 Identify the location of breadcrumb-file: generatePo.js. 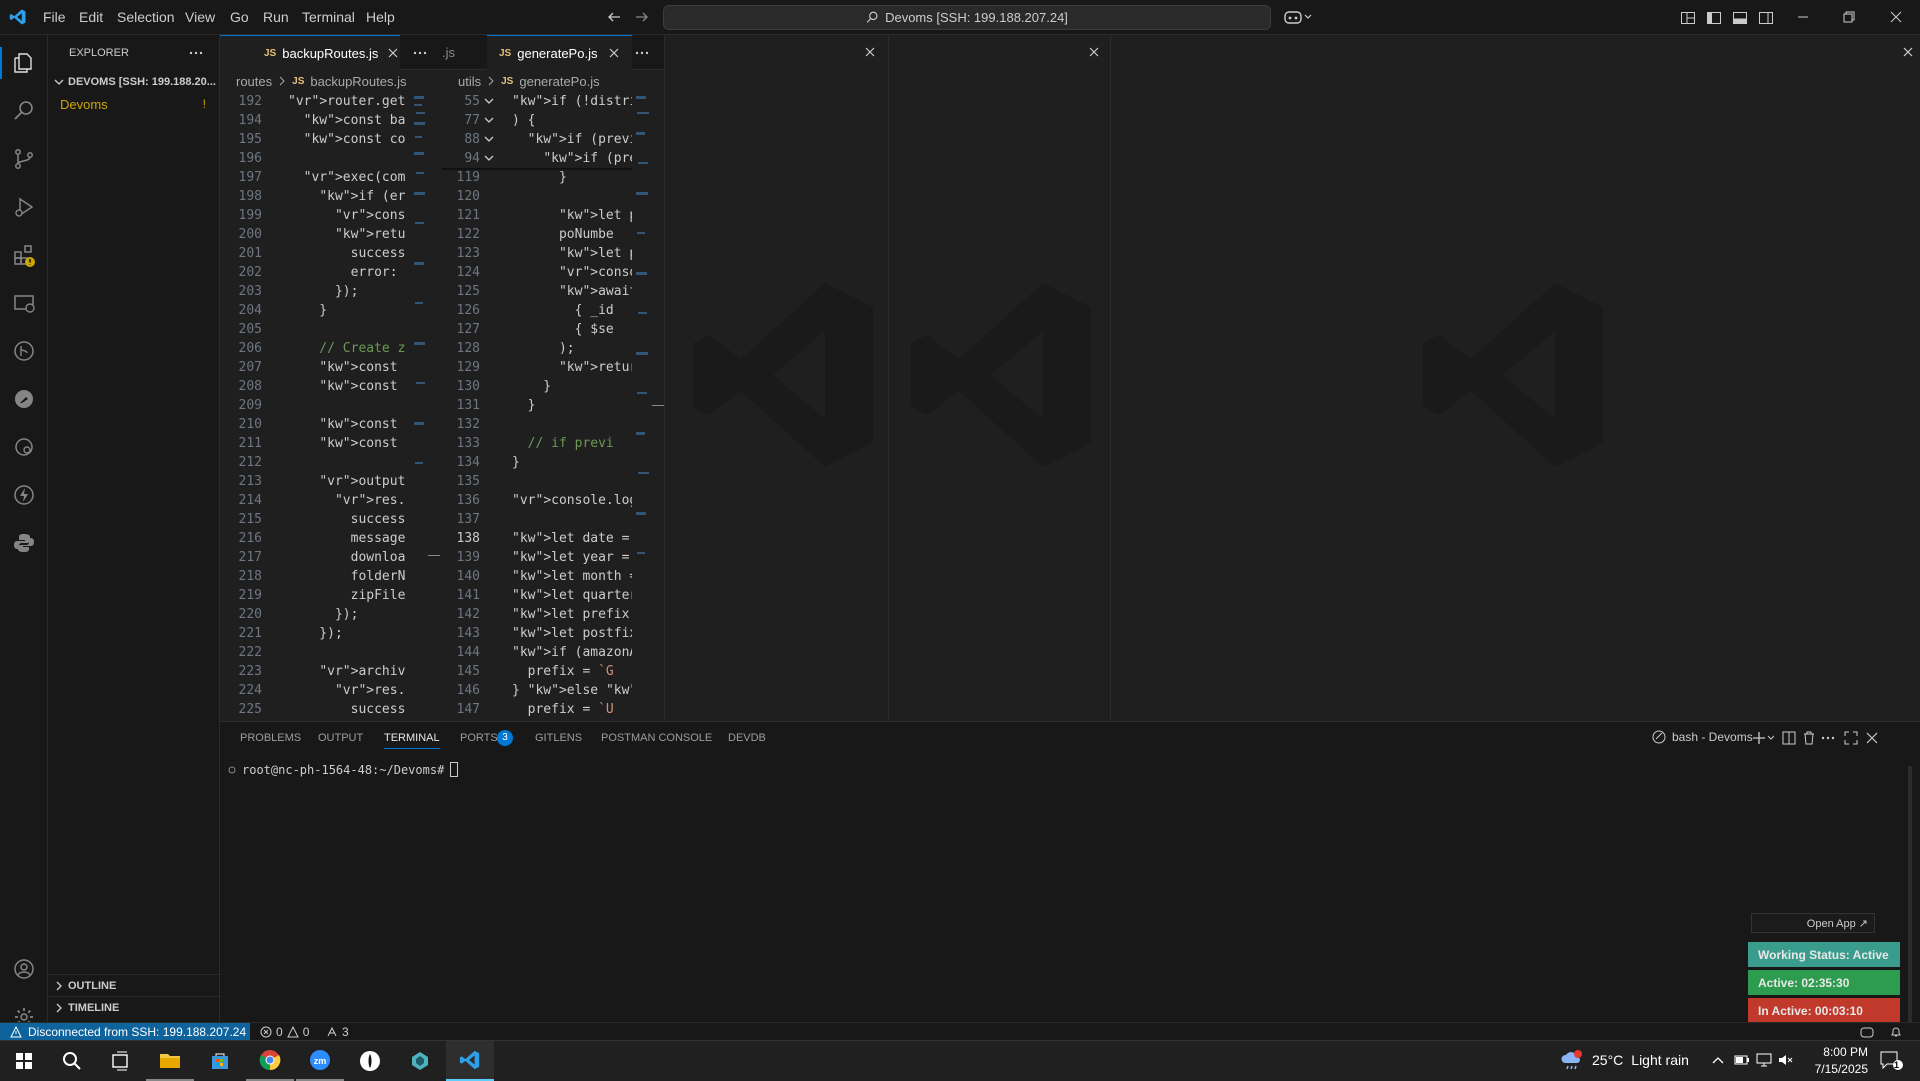
(559, 81).